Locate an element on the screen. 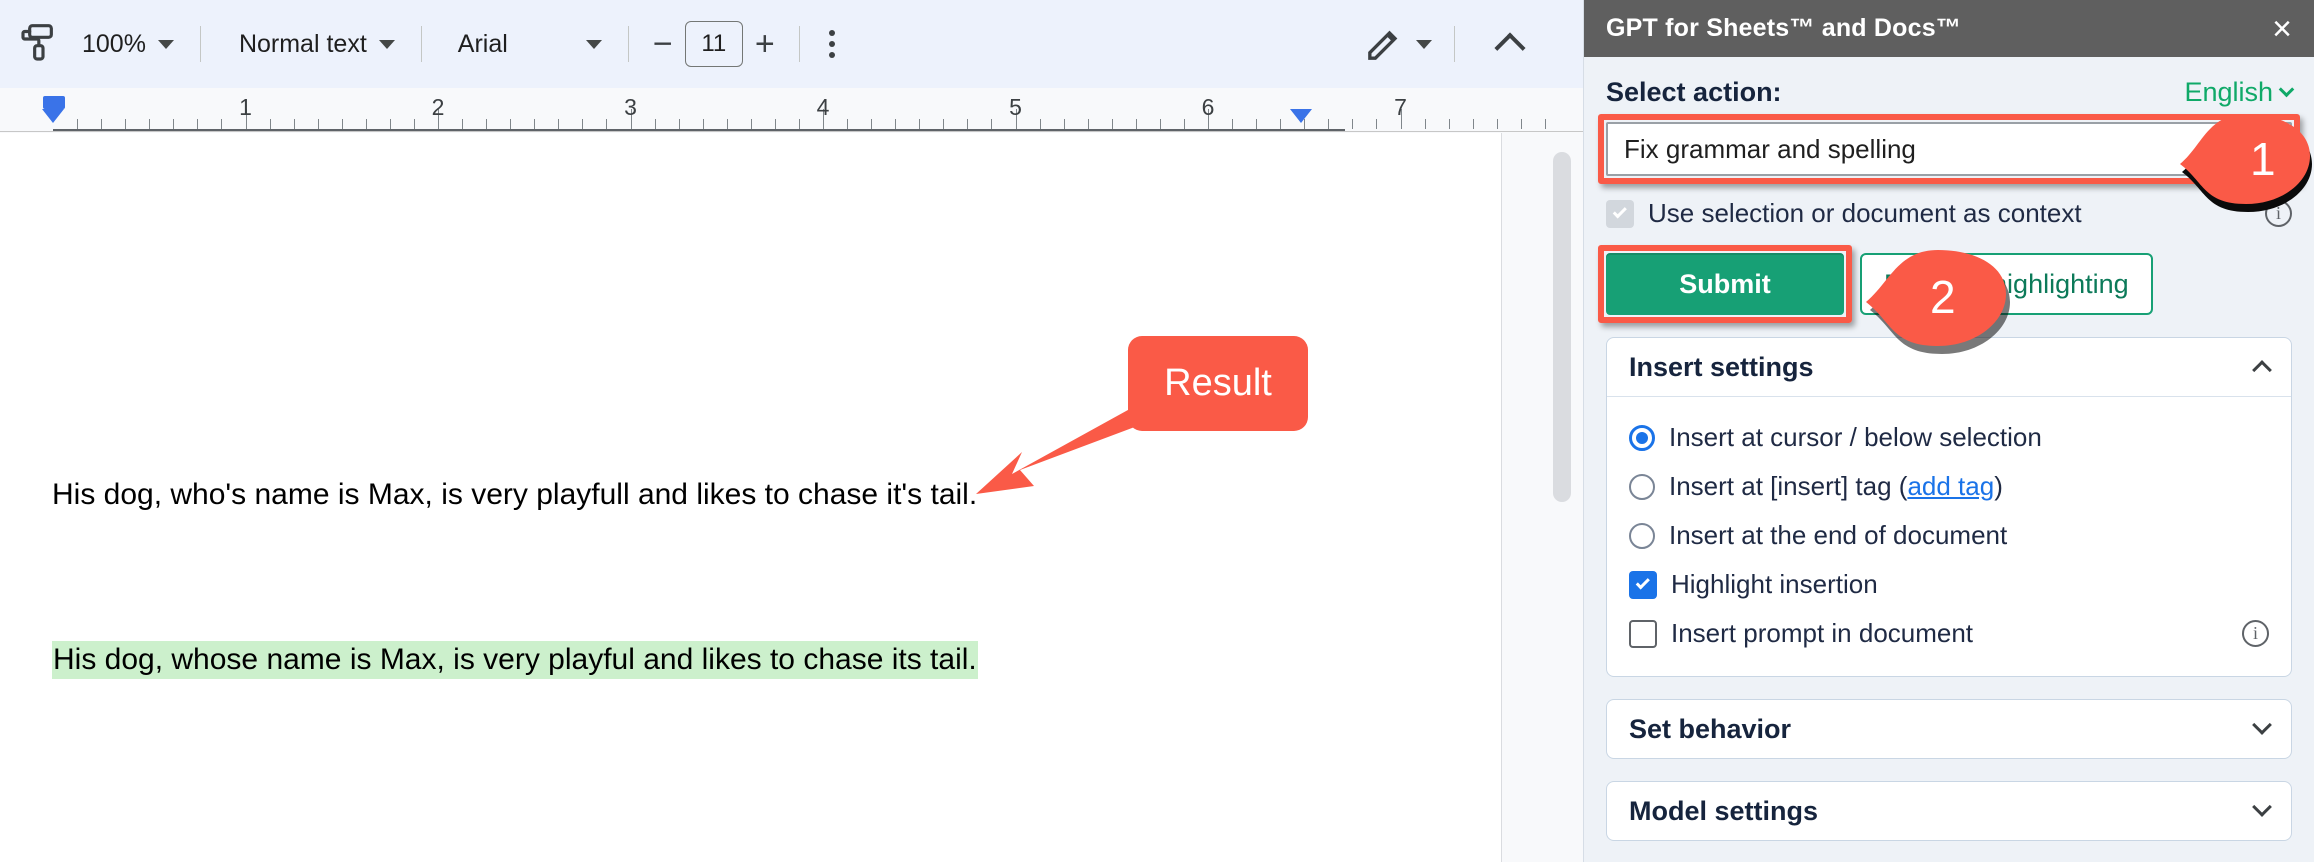  insert-settings-title: Insert settings is located at coordinates (1721, 366).